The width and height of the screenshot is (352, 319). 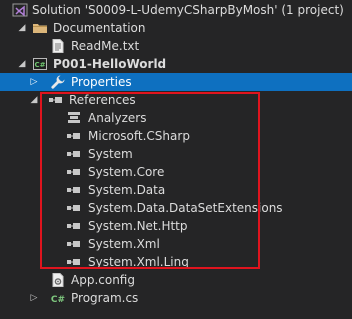 I want to click on reference-item-system-xml-linq: System.Xml.Linq, so click(x=176, y=262).